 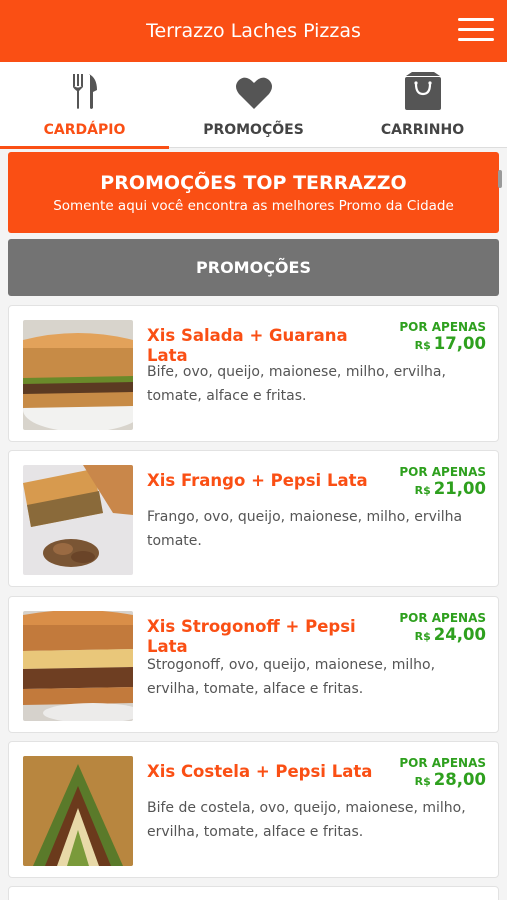 I want to click on active-tab-indicator, so click(x=84, y=147).